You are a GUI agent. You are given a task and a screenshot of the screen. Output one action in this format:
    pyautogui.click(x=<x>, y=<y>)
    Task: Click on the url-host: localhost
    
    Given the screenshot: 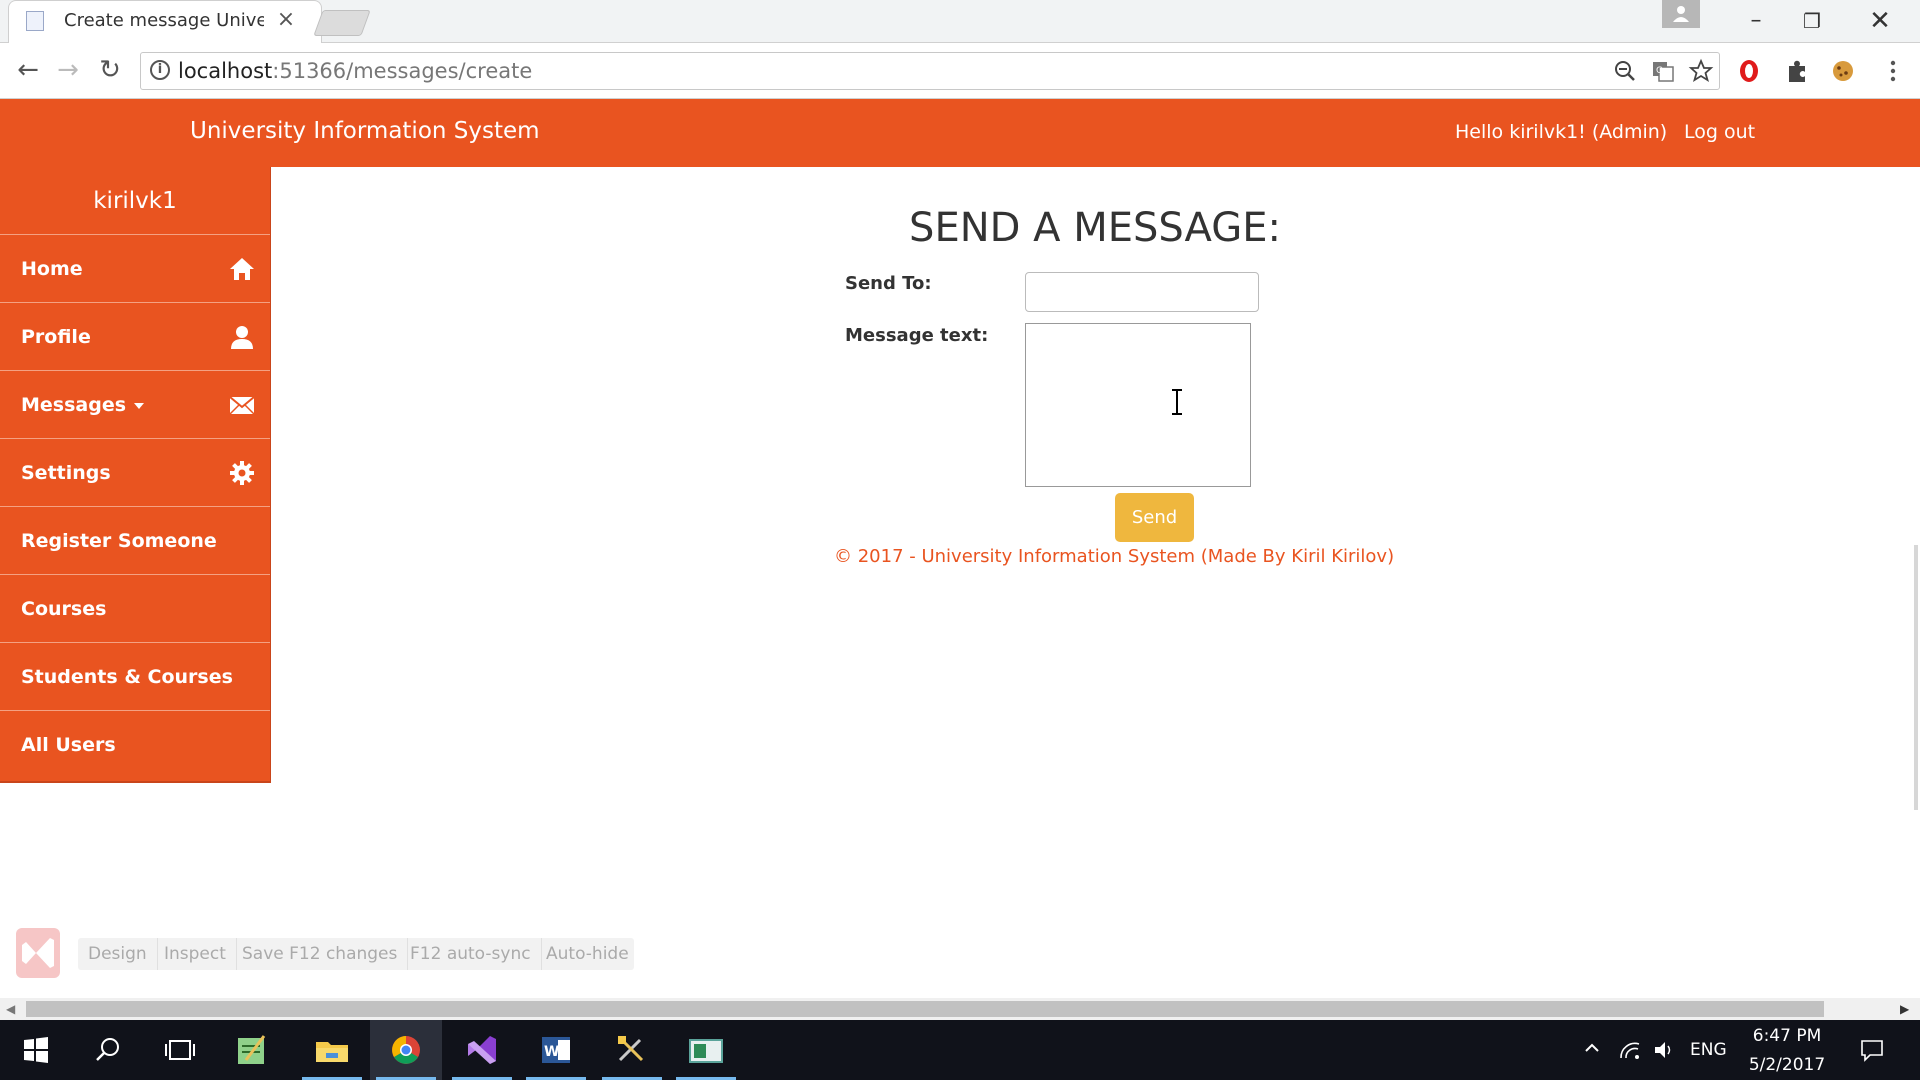 What is the action you would take?
    pyautogui.click(x=225, y=71)
    